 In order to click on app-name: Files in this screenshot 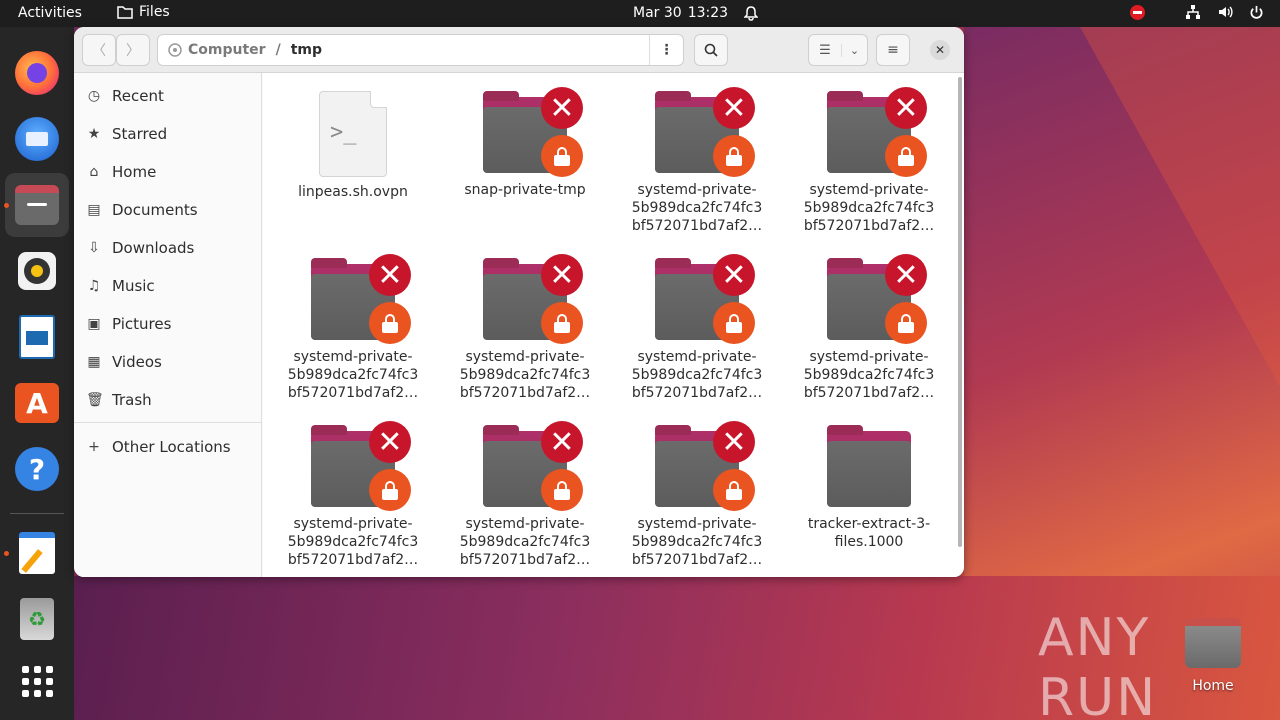, I will do `click(154, 12)`.